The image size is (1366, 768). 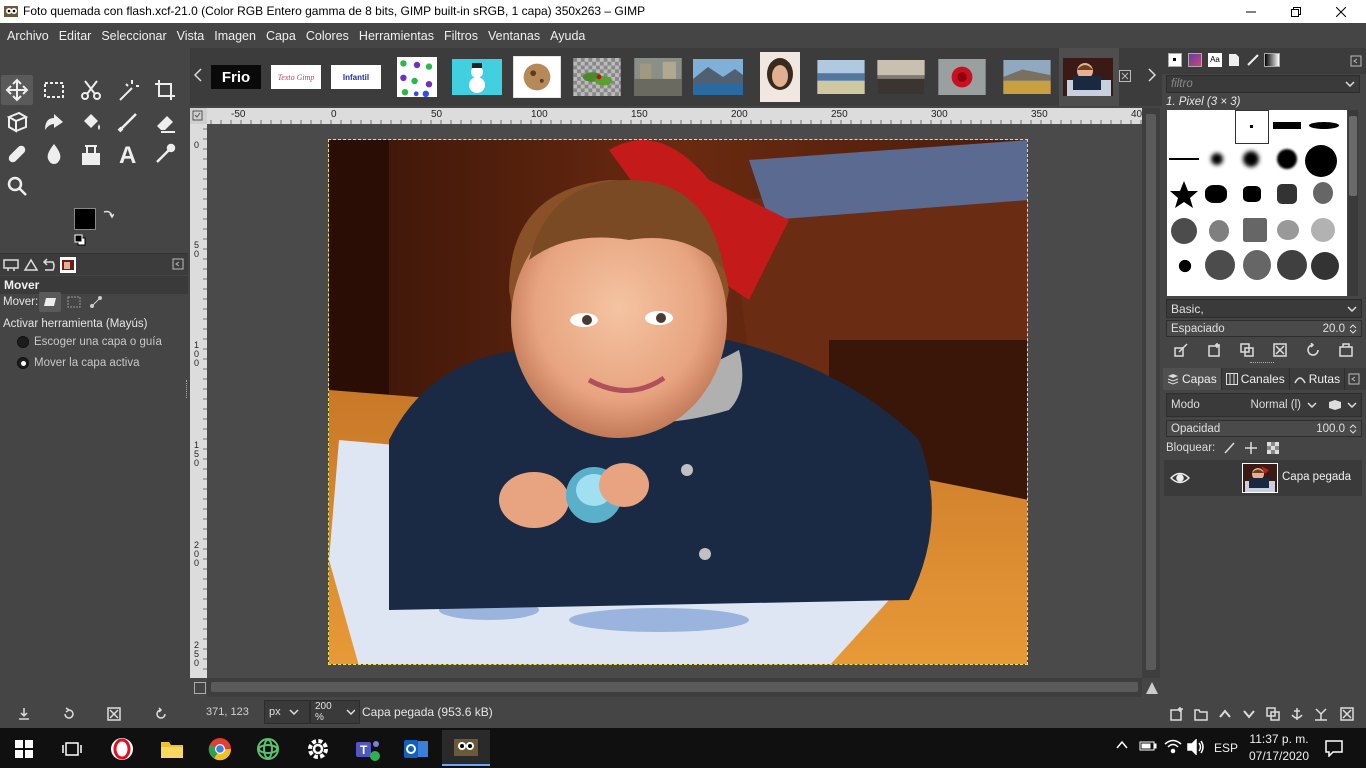 What do you see at coordinates (658, 77) in the screenshot?
I see `image-tab-street` at bounding box center [658, 77].